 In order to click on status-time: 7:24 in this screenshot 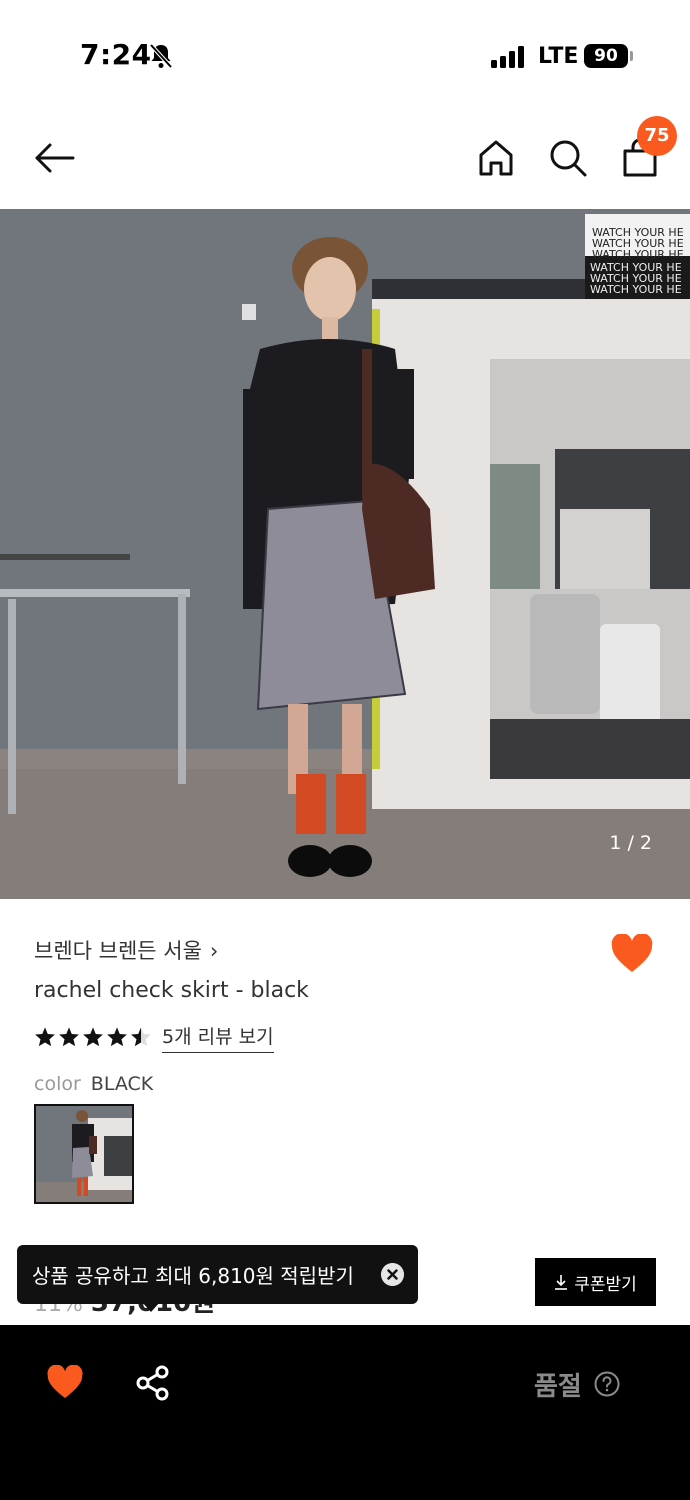, I will do `click(116, 54)`.